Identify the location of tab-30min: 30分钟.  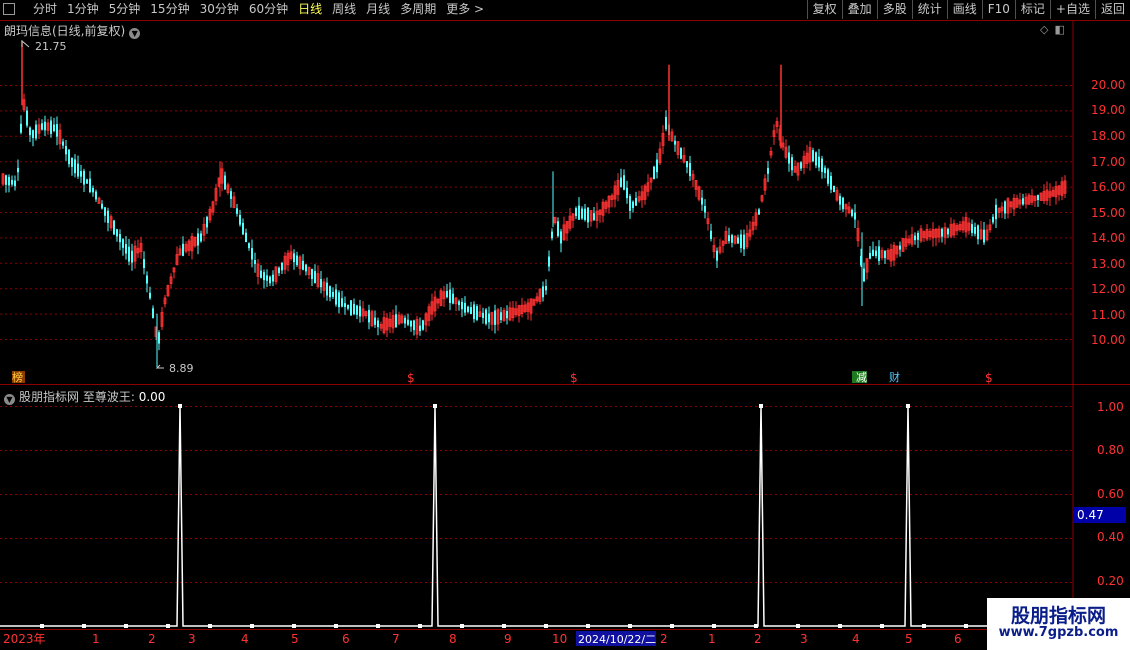
(219, 9).